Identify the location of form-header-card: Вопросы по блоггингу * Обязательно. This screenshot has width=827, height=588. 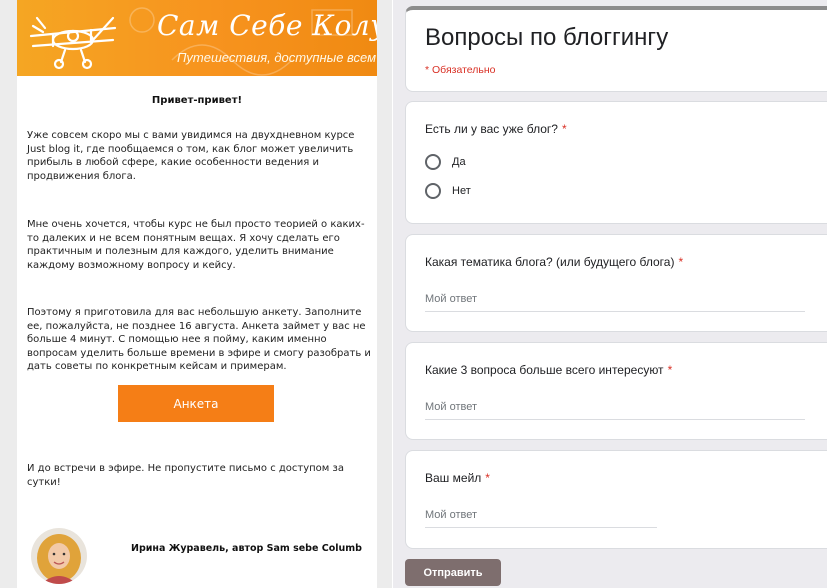
(616, 49).